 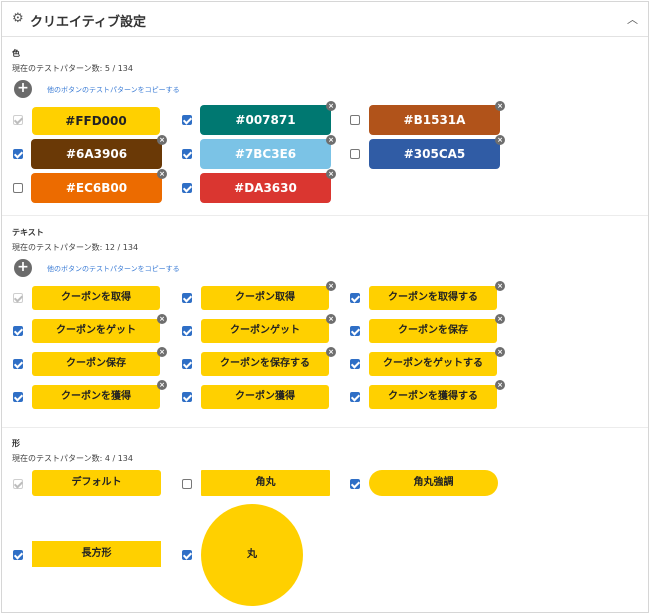 What do you see at coordinates (632, 19) in the screenshot?
I see `chevron-up-icon: ︿` at bounding box center [632, 19].